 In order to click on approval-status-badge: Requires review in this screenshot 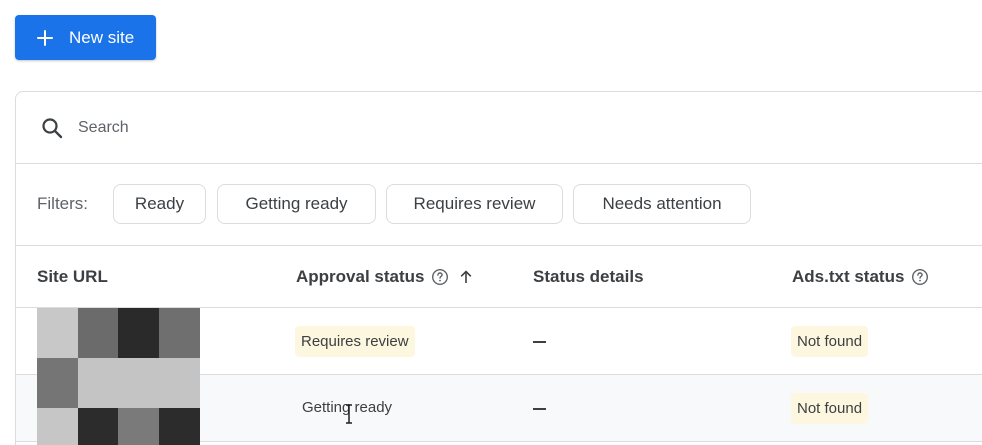, I will do `click(355, 341)`.